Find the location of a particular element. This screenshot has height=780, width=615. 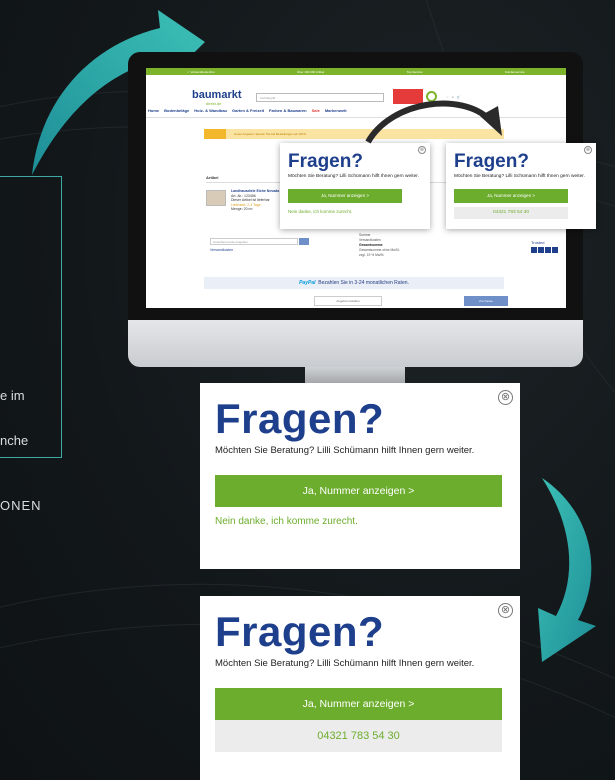

checkout-button: Zur Kasse is located at coordinates (486, 301).